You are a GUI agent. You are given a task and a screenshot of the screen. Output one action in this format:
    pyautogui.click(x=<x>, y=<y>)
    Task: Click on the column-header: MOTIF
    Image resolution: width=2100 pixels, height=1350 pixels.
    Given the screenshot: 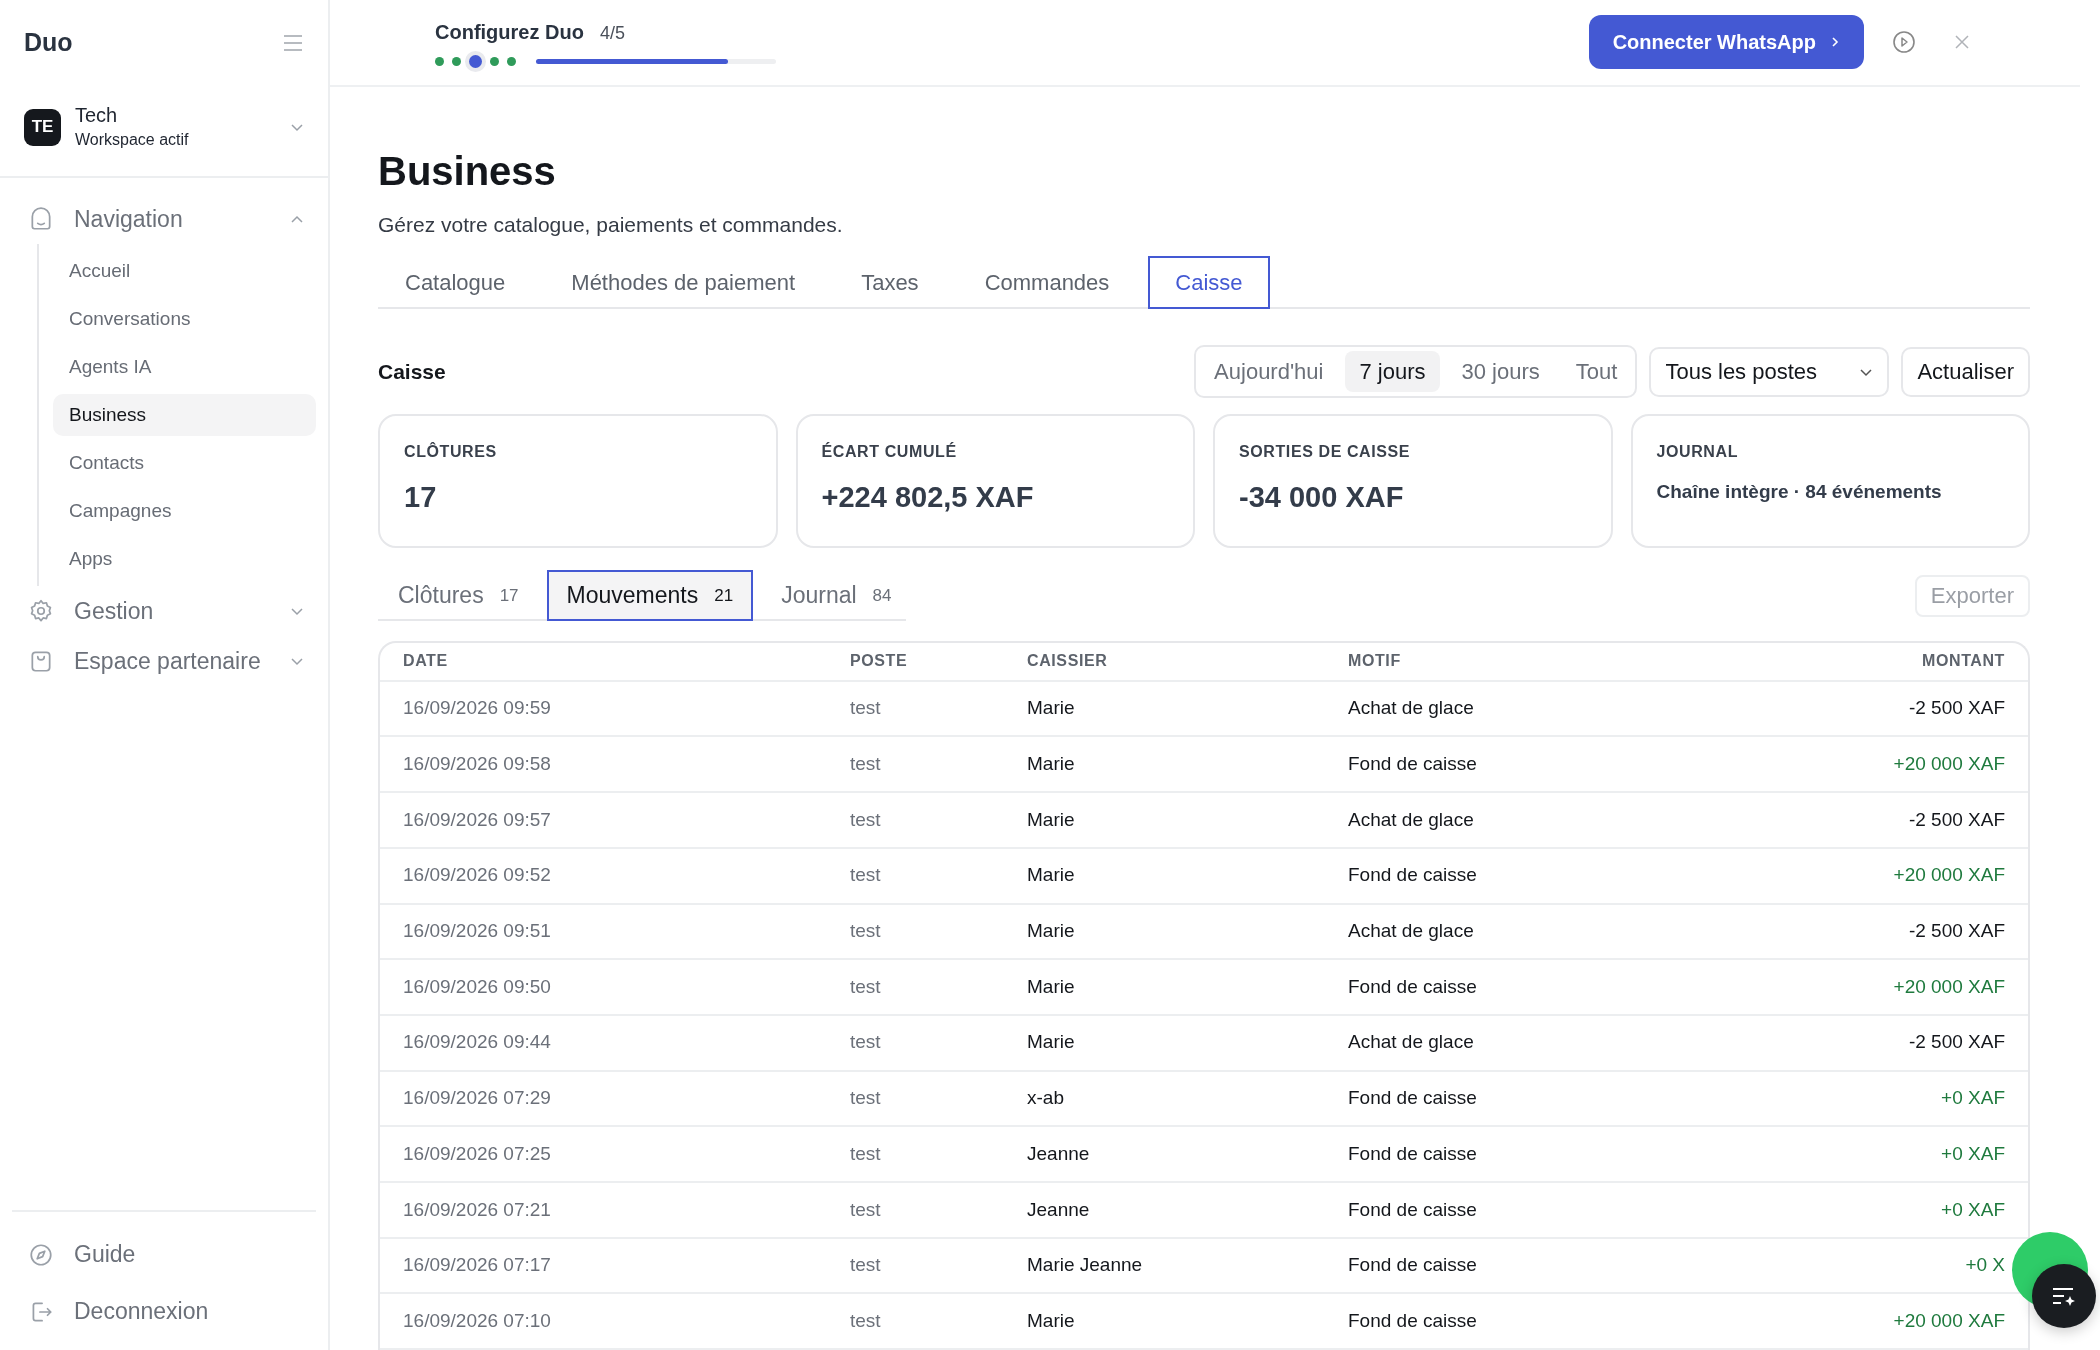 What is the action you would take?
    pyautogui.click(x=1515, y=661)
    